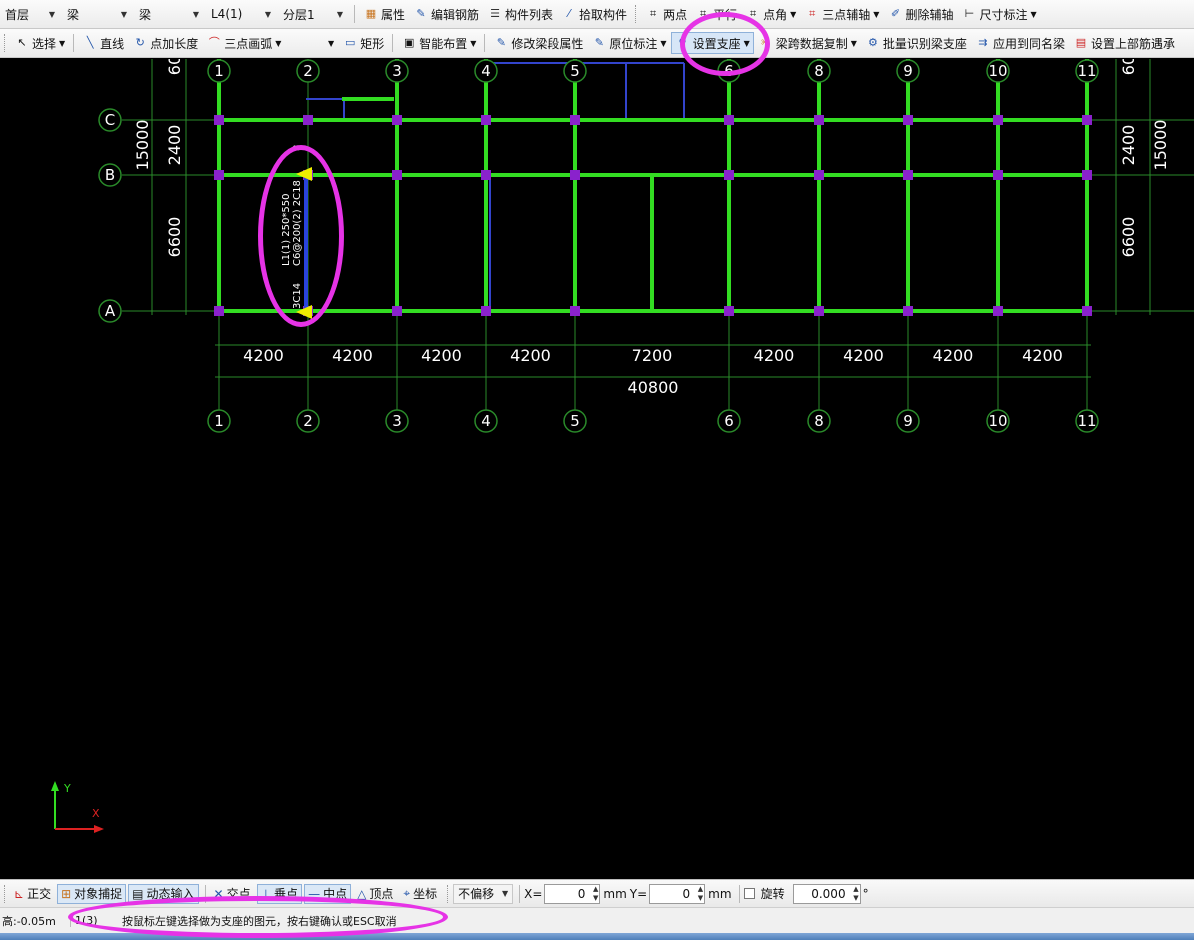 The image size is (1194, 940). Describe the element at coordinates (214, 42) in the screenshot. I see `arc-icon: ⌒` at that location.